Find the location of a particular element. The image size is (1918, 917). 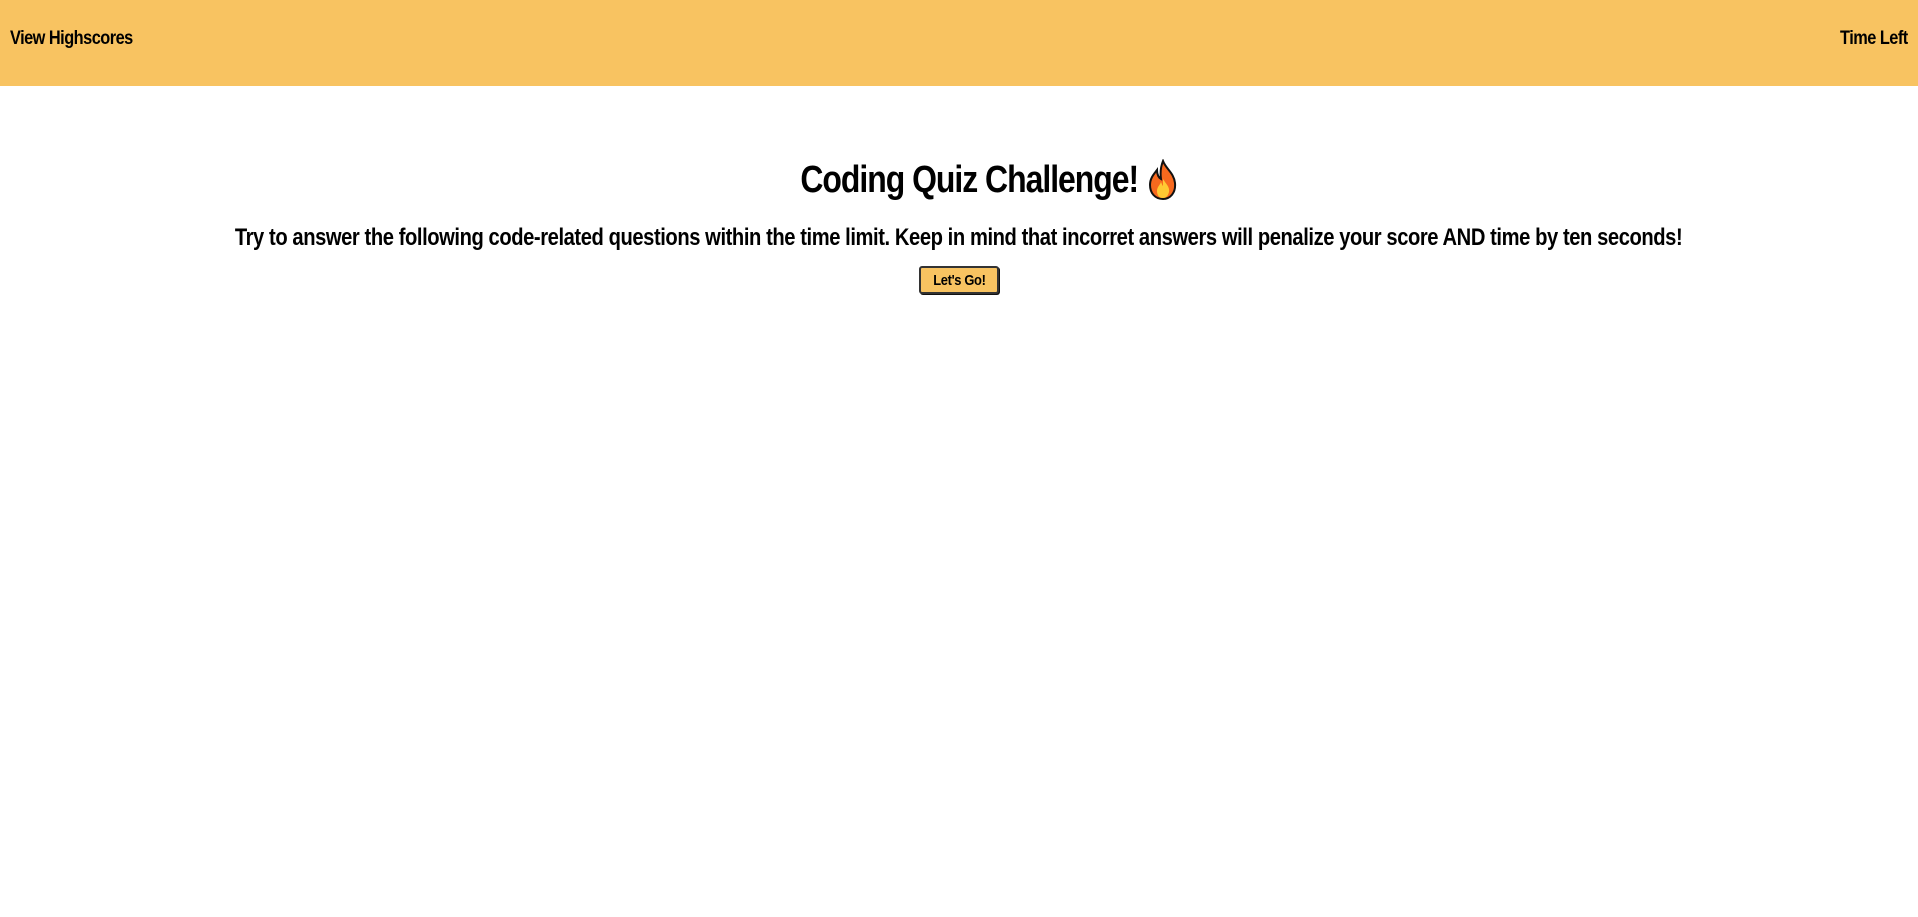

view-highscores-link: View Highscores is located at coordinates (71, 39).